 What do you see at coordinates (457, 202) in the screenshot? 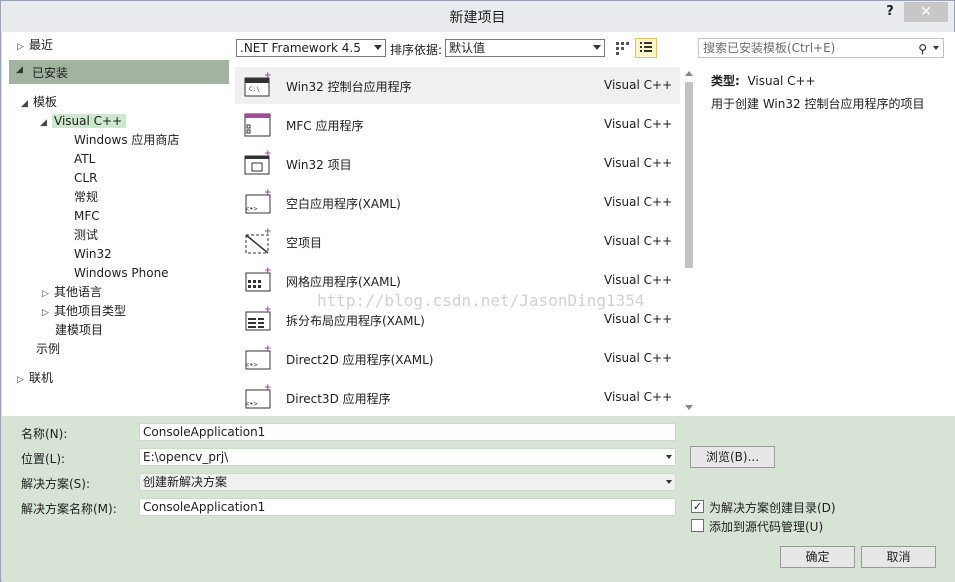
I see `template-row-blank-xaml: <•> ++ 空白应用程序(XAML) Visual C++` at bounding box center [457, 202].